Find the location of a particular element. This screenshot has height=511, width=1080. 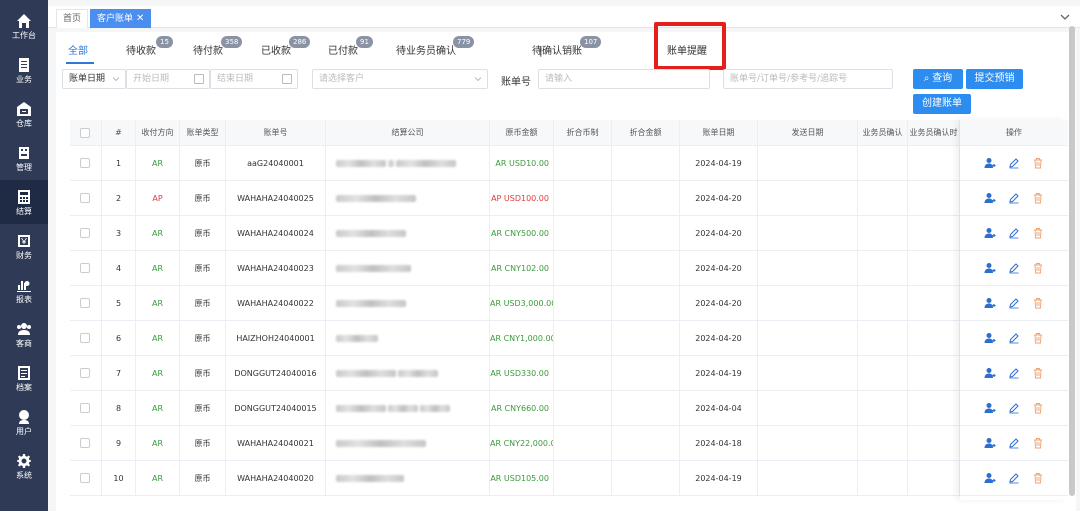

reference-search-input: 账单号/订单号/参考号/追踪号 is located at coordinates (808, 79).